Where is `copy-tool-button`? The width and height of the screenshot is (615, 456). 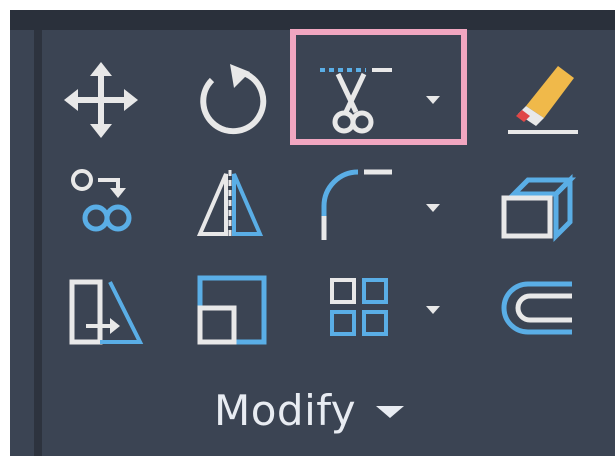 copy-tool-button is located at coordinates (116, 205).